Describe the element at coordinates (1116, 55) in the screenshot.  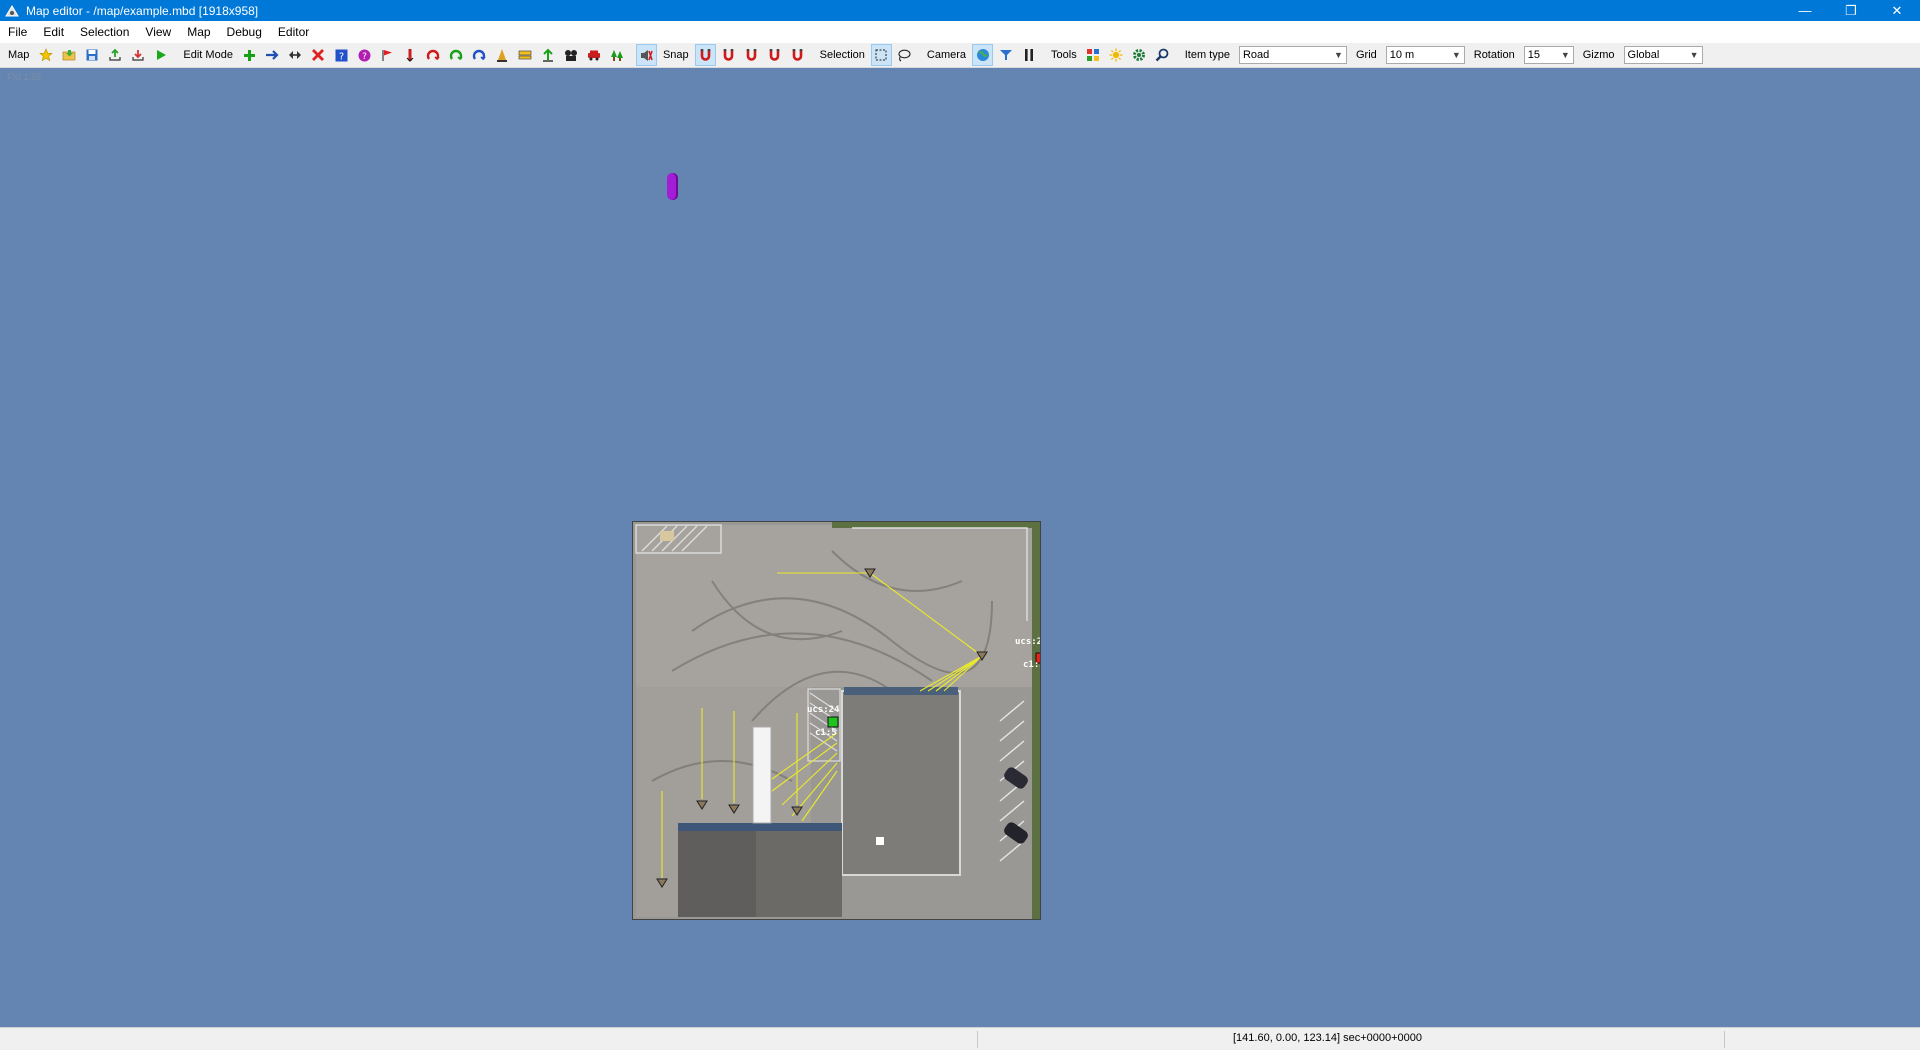
I see `sun-icon` at that location.